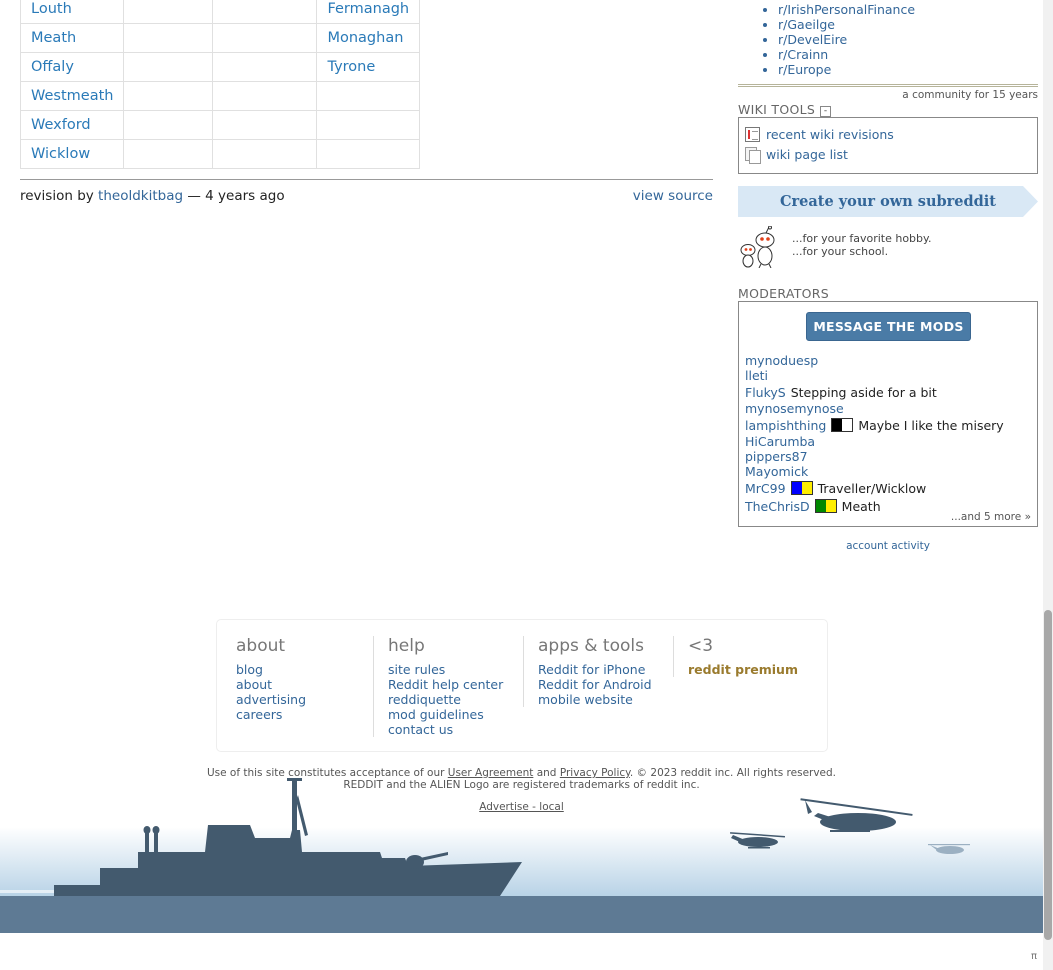  Describe the element at coordinates (888, 326) in the screenshot. I see `message-the-mods-button: MESSAGE THE MODS` at that location.